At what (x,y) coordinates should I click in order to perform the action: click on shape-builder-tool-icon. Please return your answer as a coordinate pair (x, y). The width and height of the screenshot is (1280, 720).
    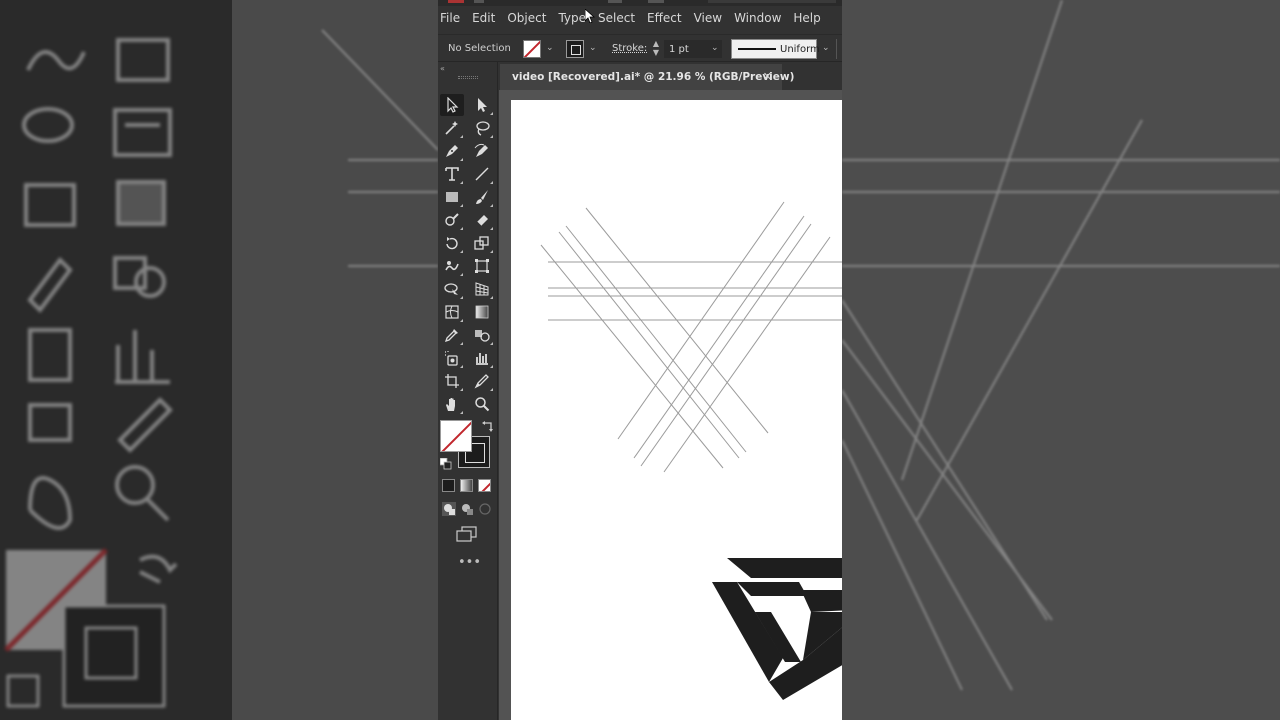
    Looking at the image, I should click on (451, 289).